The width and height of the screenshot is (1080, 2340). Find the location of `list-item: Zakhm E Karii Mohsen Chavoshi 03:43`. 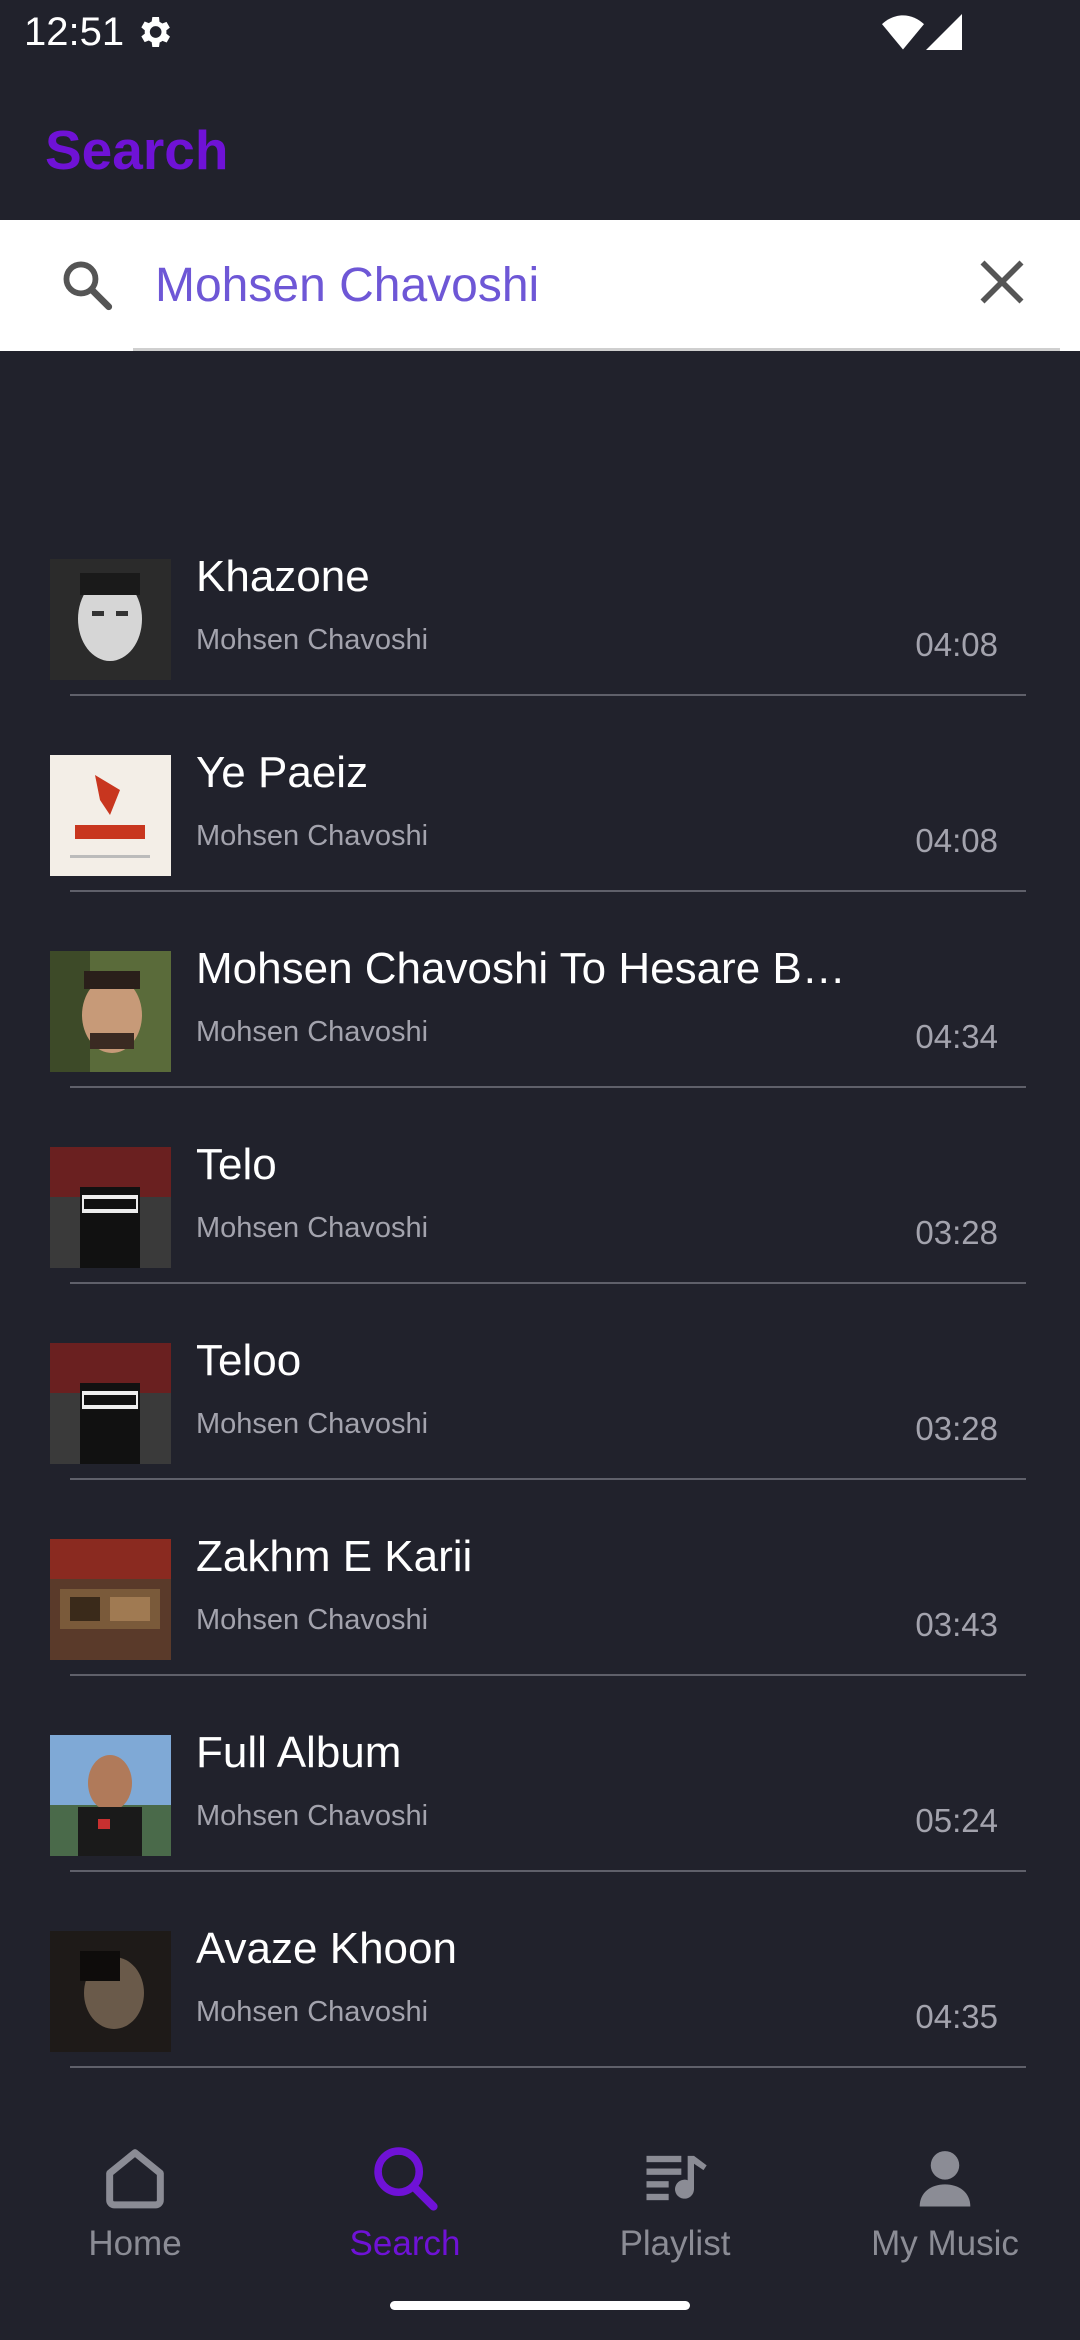

list-item: Zakhm E Karii Mohsen Chavoshi 03:43 is located at coordinates (540, 1618).